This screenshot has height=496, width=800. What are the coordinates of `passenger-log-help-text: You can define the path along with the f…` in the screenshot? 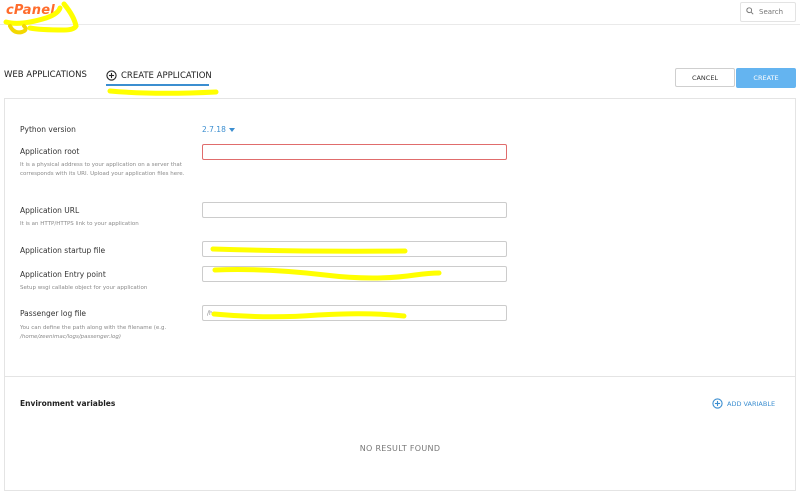 It's located at (93, 328).